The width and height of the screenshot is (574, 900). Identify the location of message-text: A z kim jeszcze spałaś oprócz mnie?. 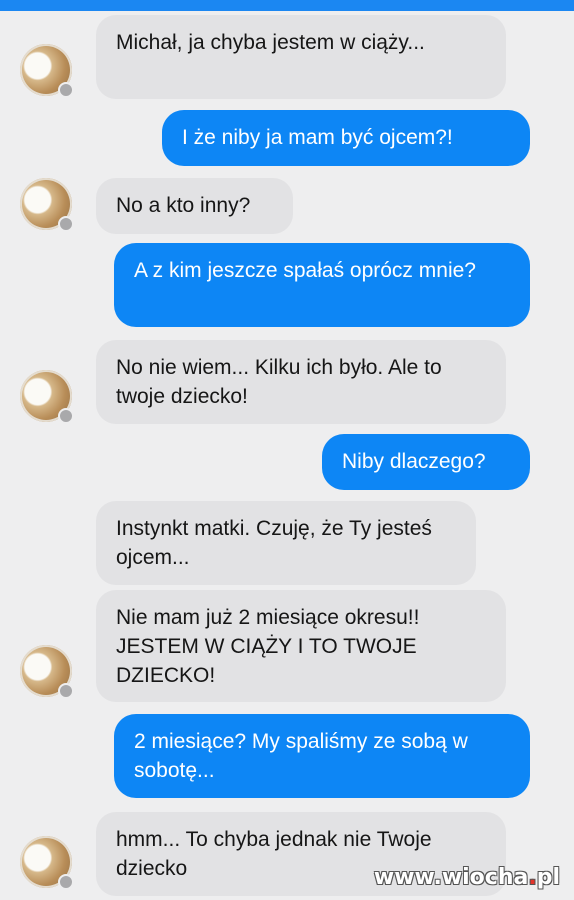
(305, 270).